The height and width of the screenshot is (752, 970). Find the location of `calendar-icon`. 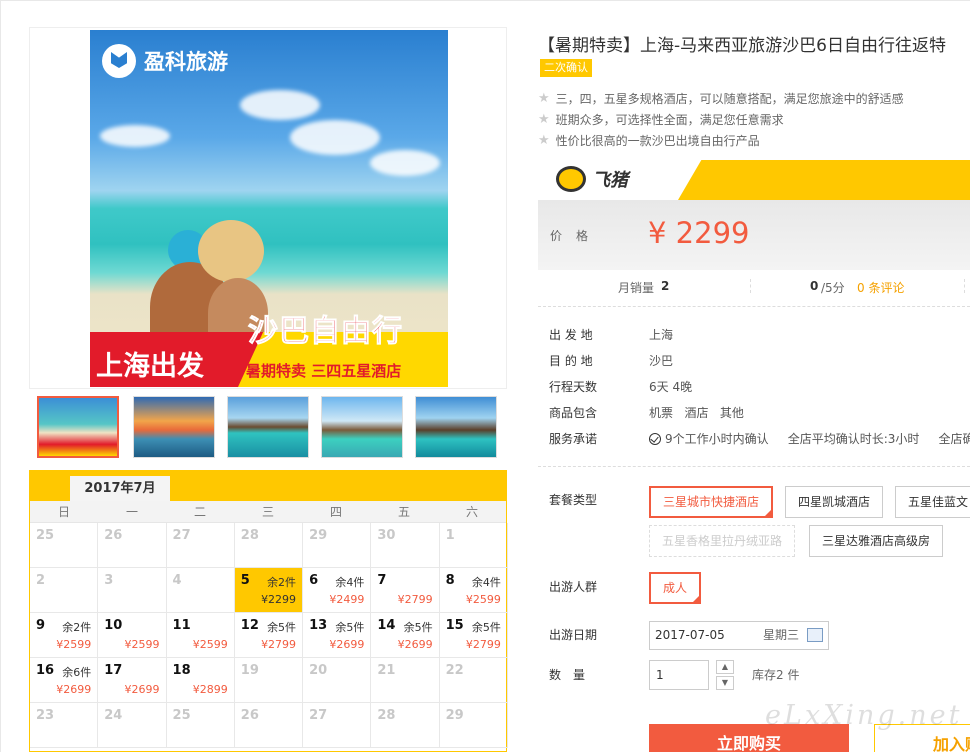

calendar-icon is located at coordinates (815, 635).